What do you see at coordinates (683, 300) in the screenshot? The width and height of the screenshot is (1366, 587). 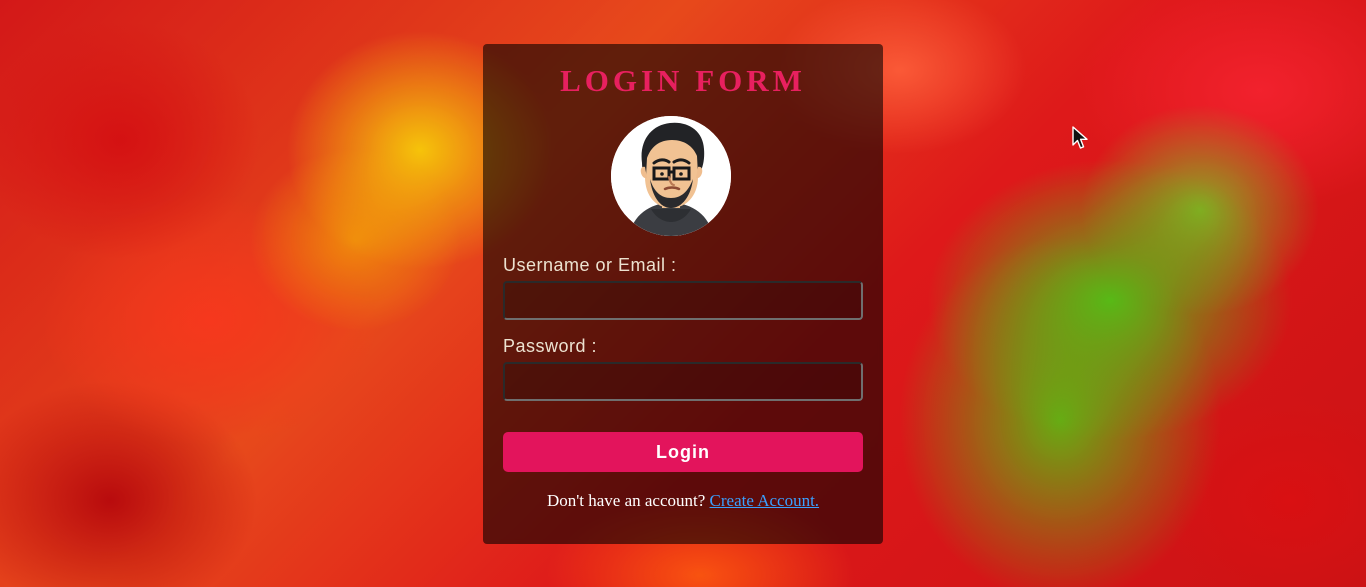 I see `username-input` at bounding box center [683, 300].